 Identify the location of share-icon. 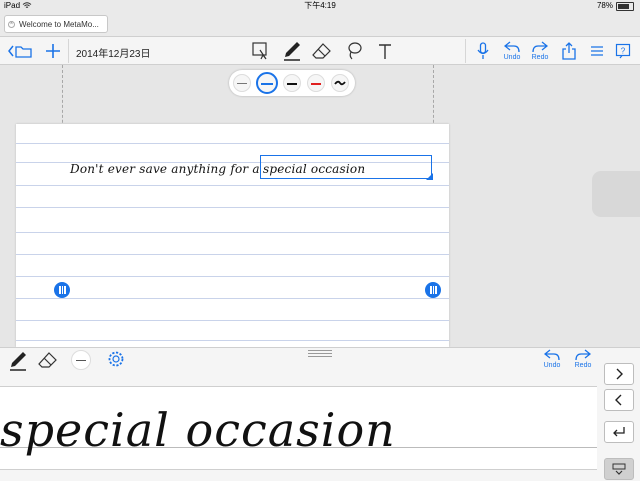
(569, 51).